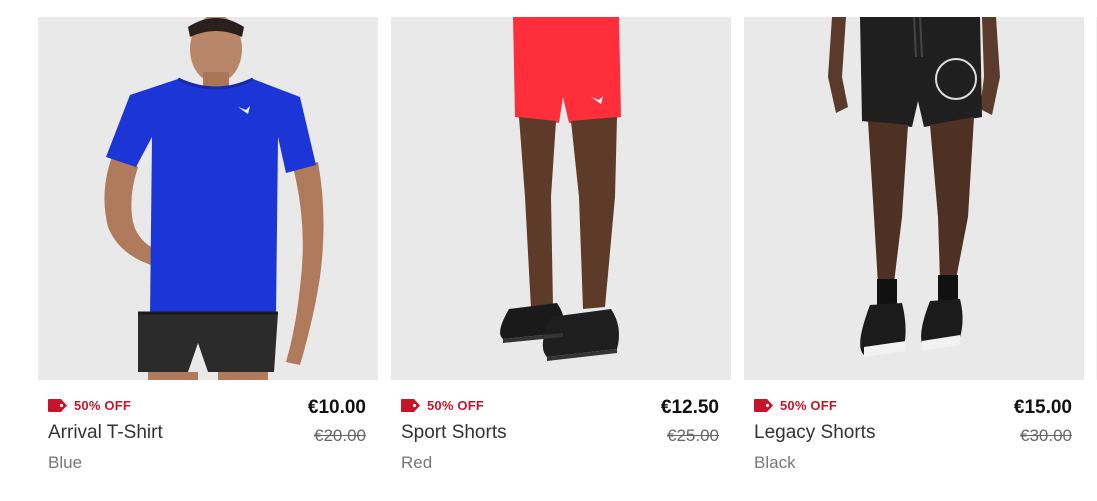  I want to click on sale-price: €10.00, so click(336, 407).